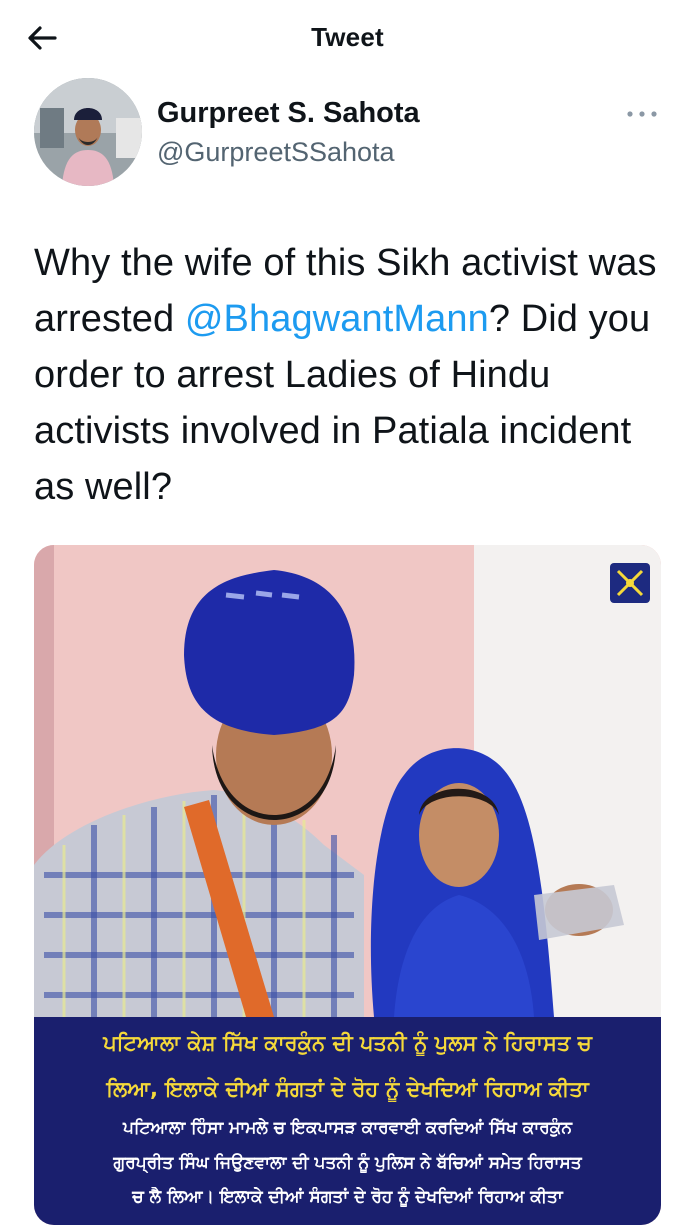  I want to click on more-options-button, so click(642, 114).